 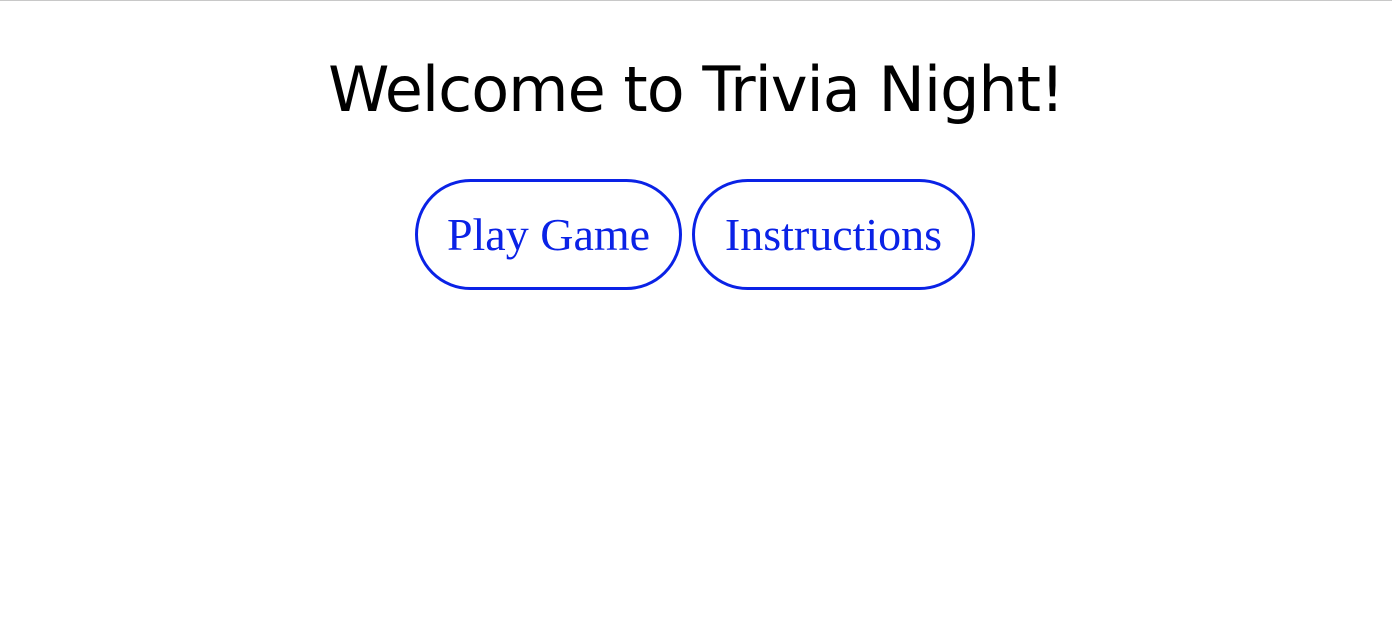 I want to click on play-game-button: Play Game, so click(x=548, y=234).